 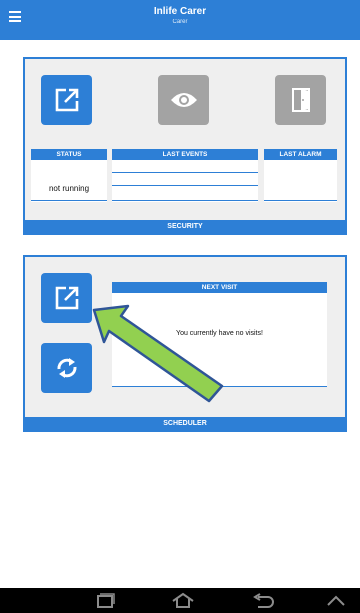 I want to click on system-nav-bar, so click(x=180, y=600).